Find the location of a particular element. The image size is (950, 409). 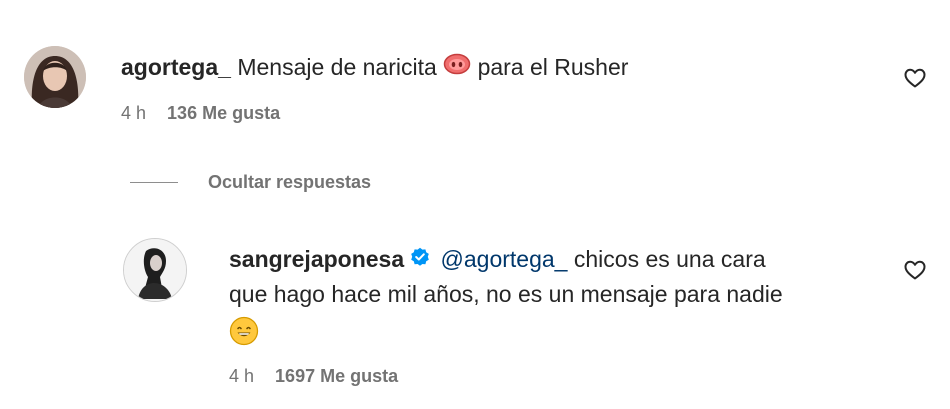

comment-username: agortega_ is located at coordinates (176, 67).